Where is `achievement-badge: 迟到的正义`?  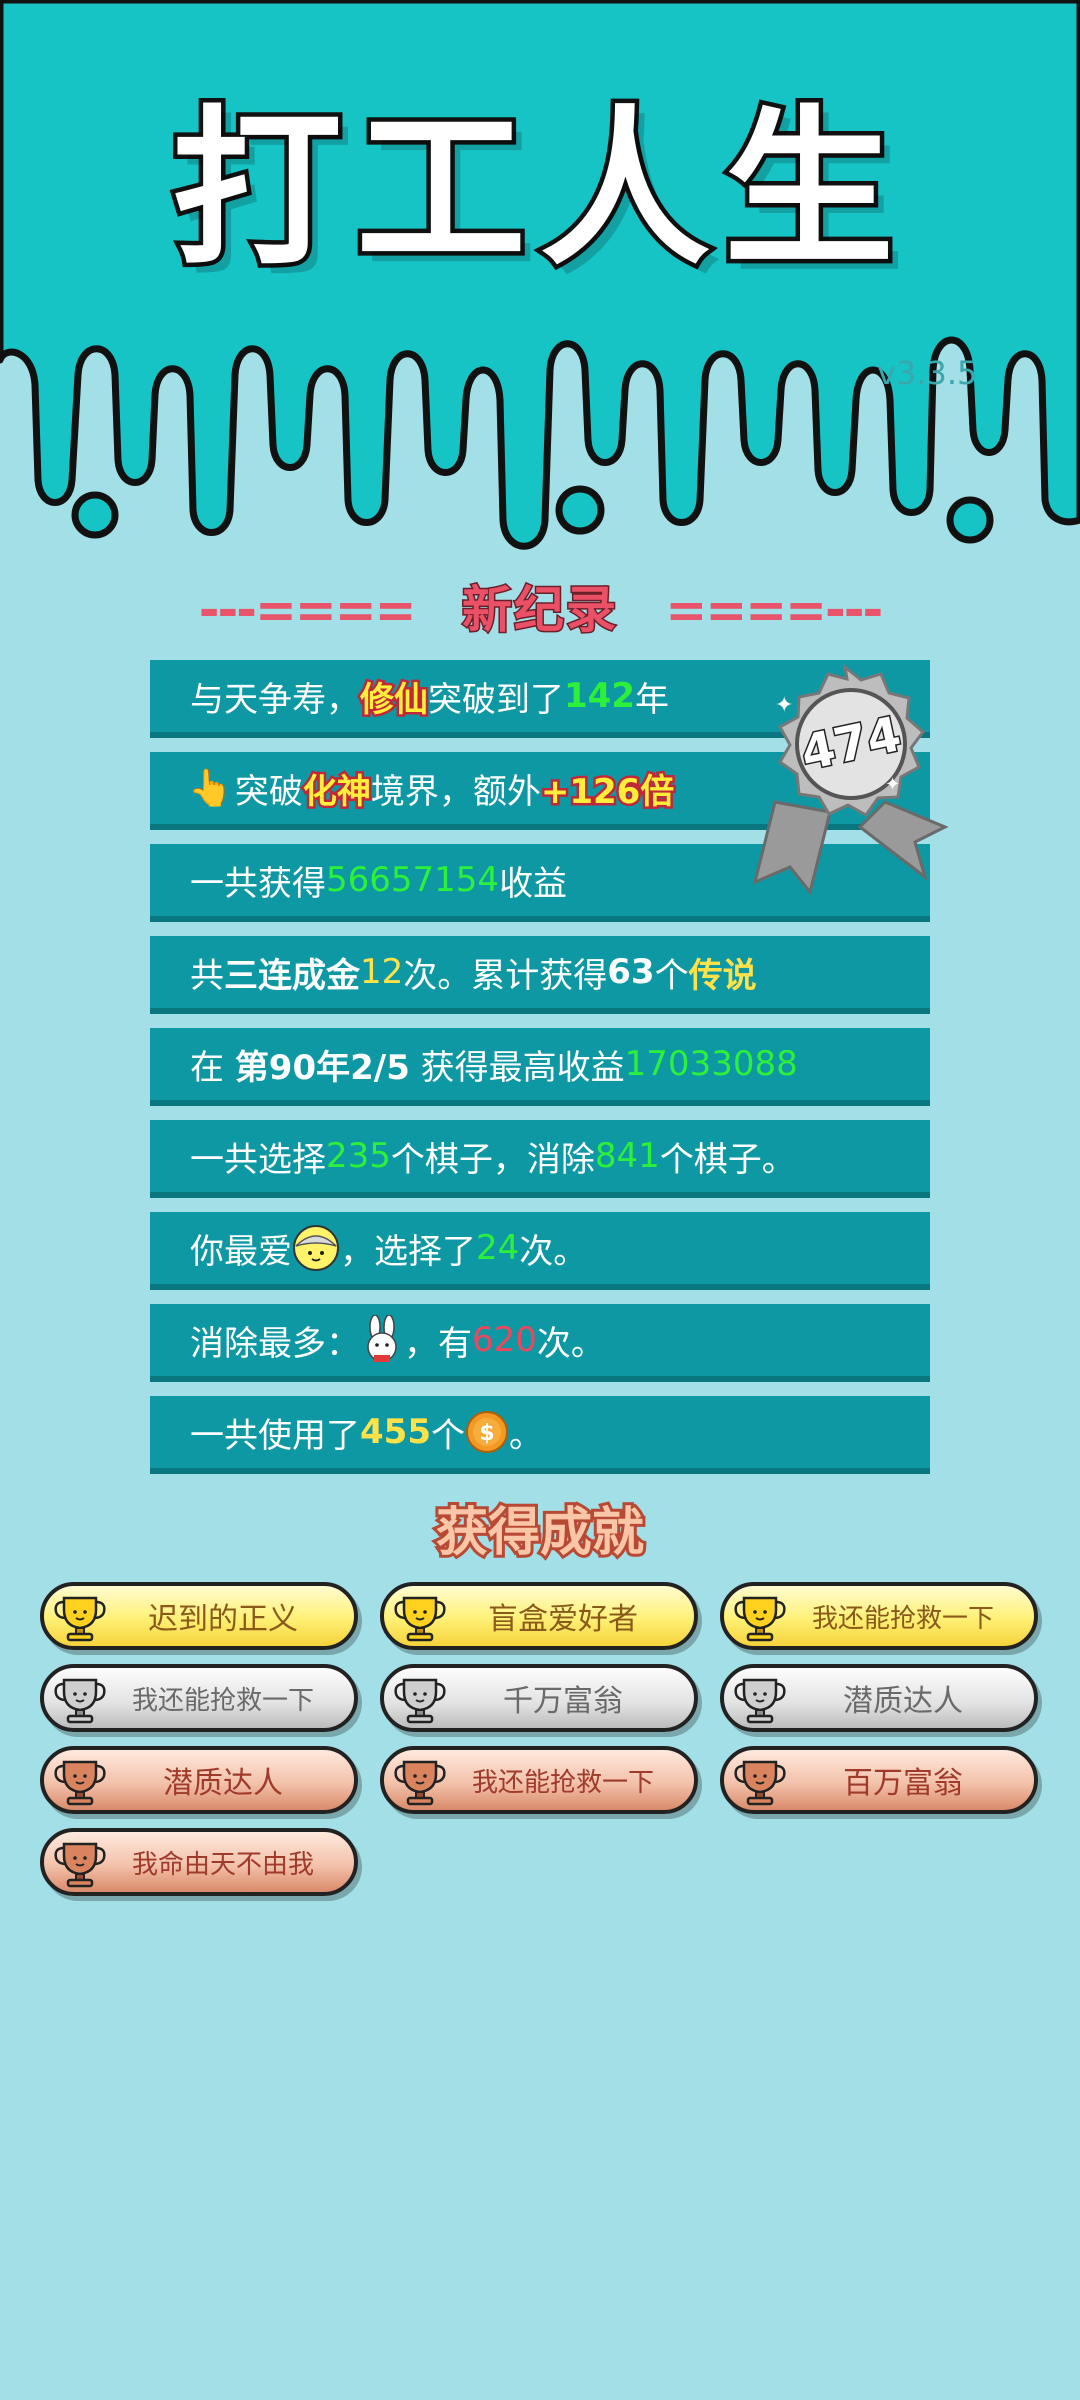 achievement-badge: 迟到的正义 is located at coordinates (199, 1616).